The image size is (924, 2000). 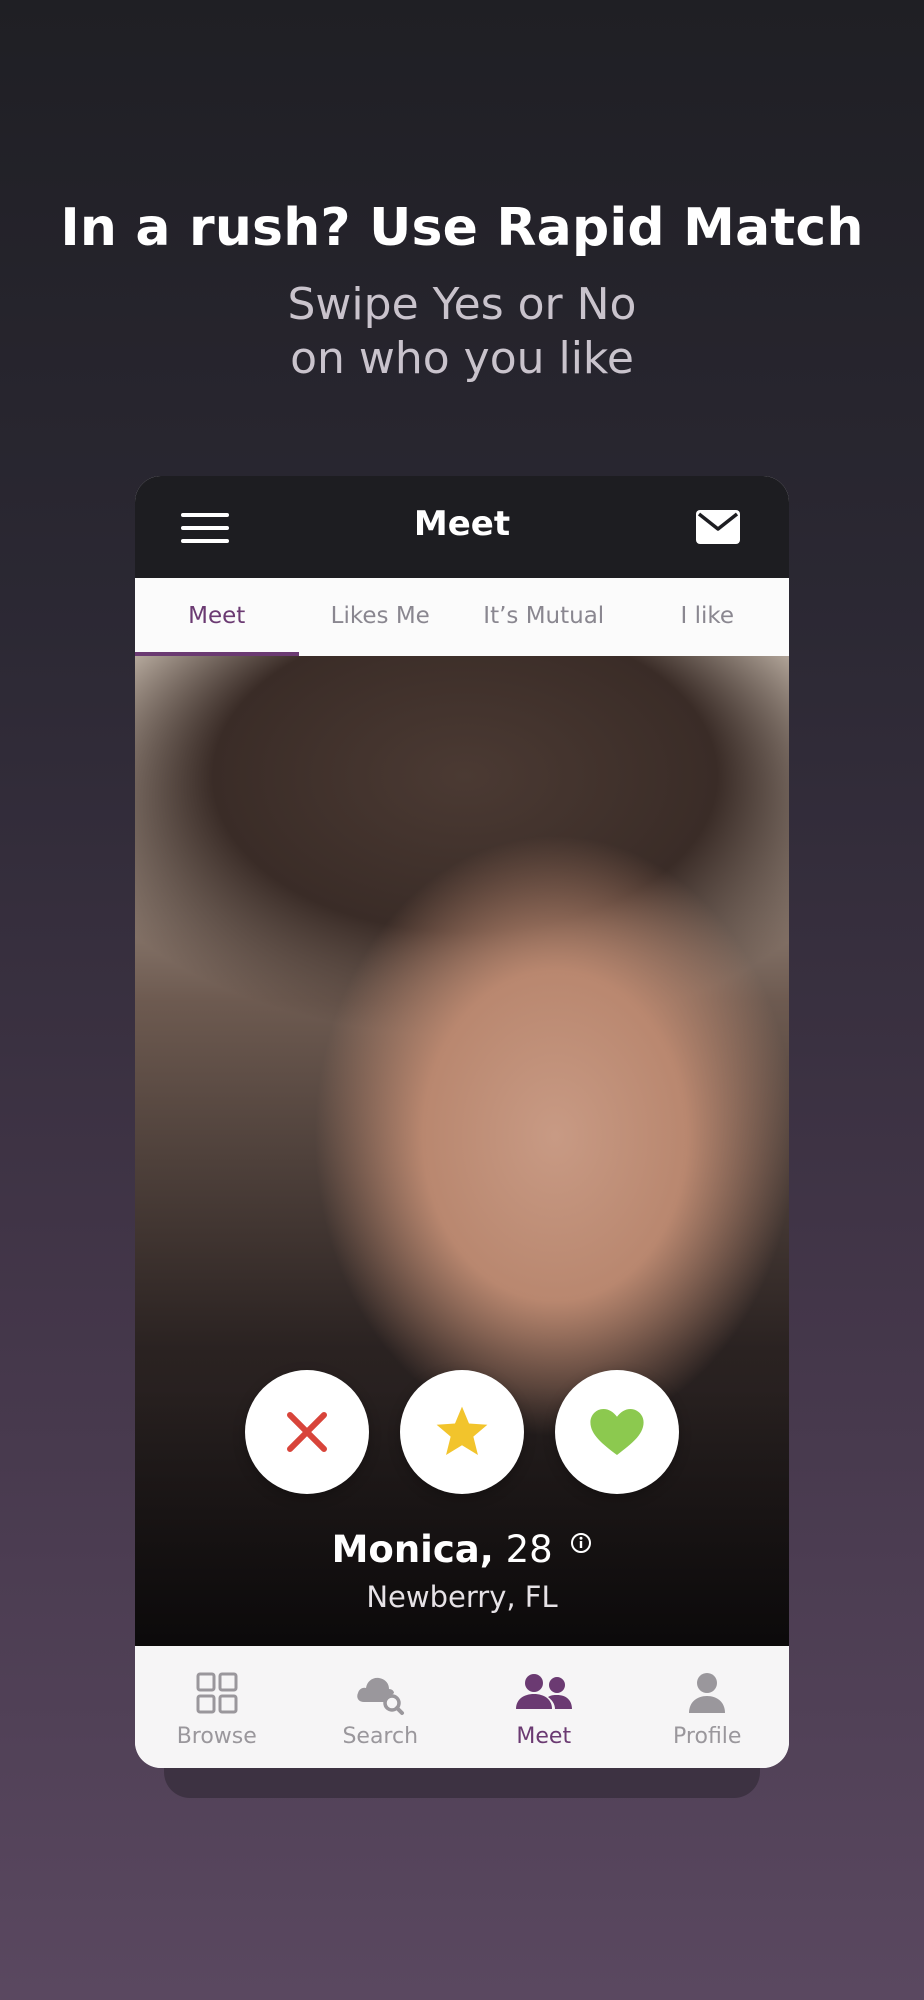 What do you see at coordinates (543, 1691) in the screenshot?
I see `people-icon` at bounding box center [543, 1691].